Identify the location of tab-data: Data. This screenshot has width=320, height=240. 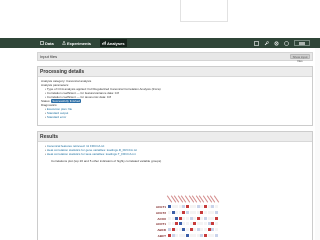
(47, 43).